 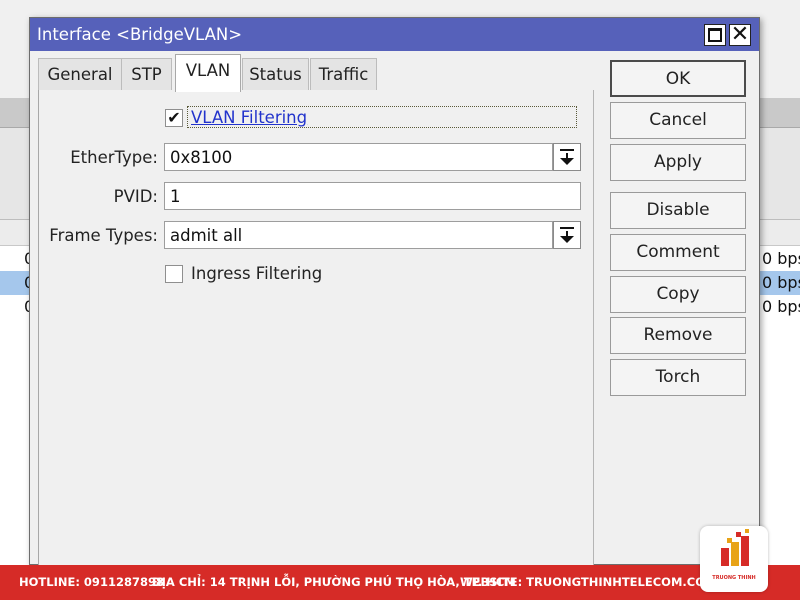 I want to click on apply-button: Apply, so click(x=678, y=162).